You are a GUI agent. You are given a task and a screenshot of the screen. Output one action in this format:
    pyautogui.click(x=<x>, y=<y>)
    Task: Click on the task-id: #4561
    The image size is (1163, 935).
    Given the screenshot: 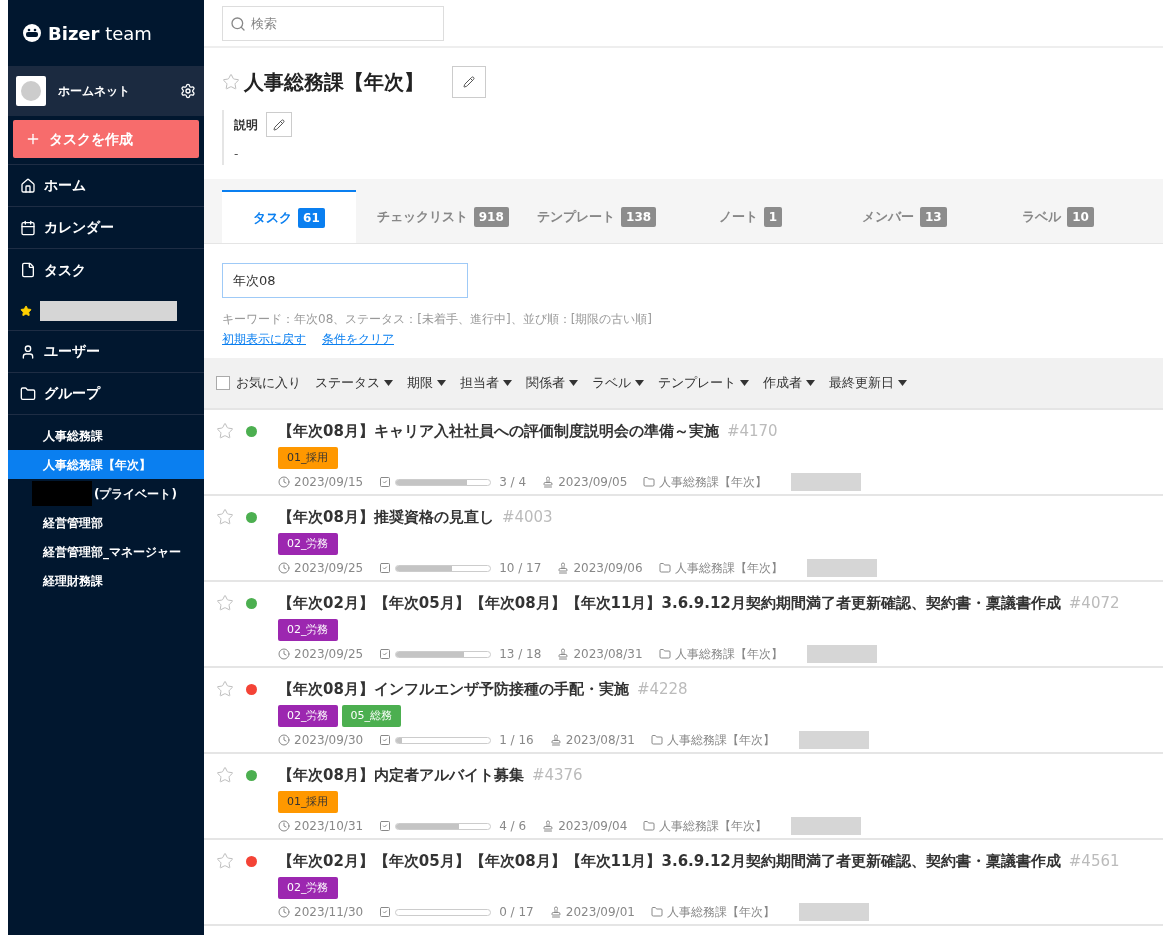 What is the action you would take?
    pyautogui.click(x=1094, y=861)
    